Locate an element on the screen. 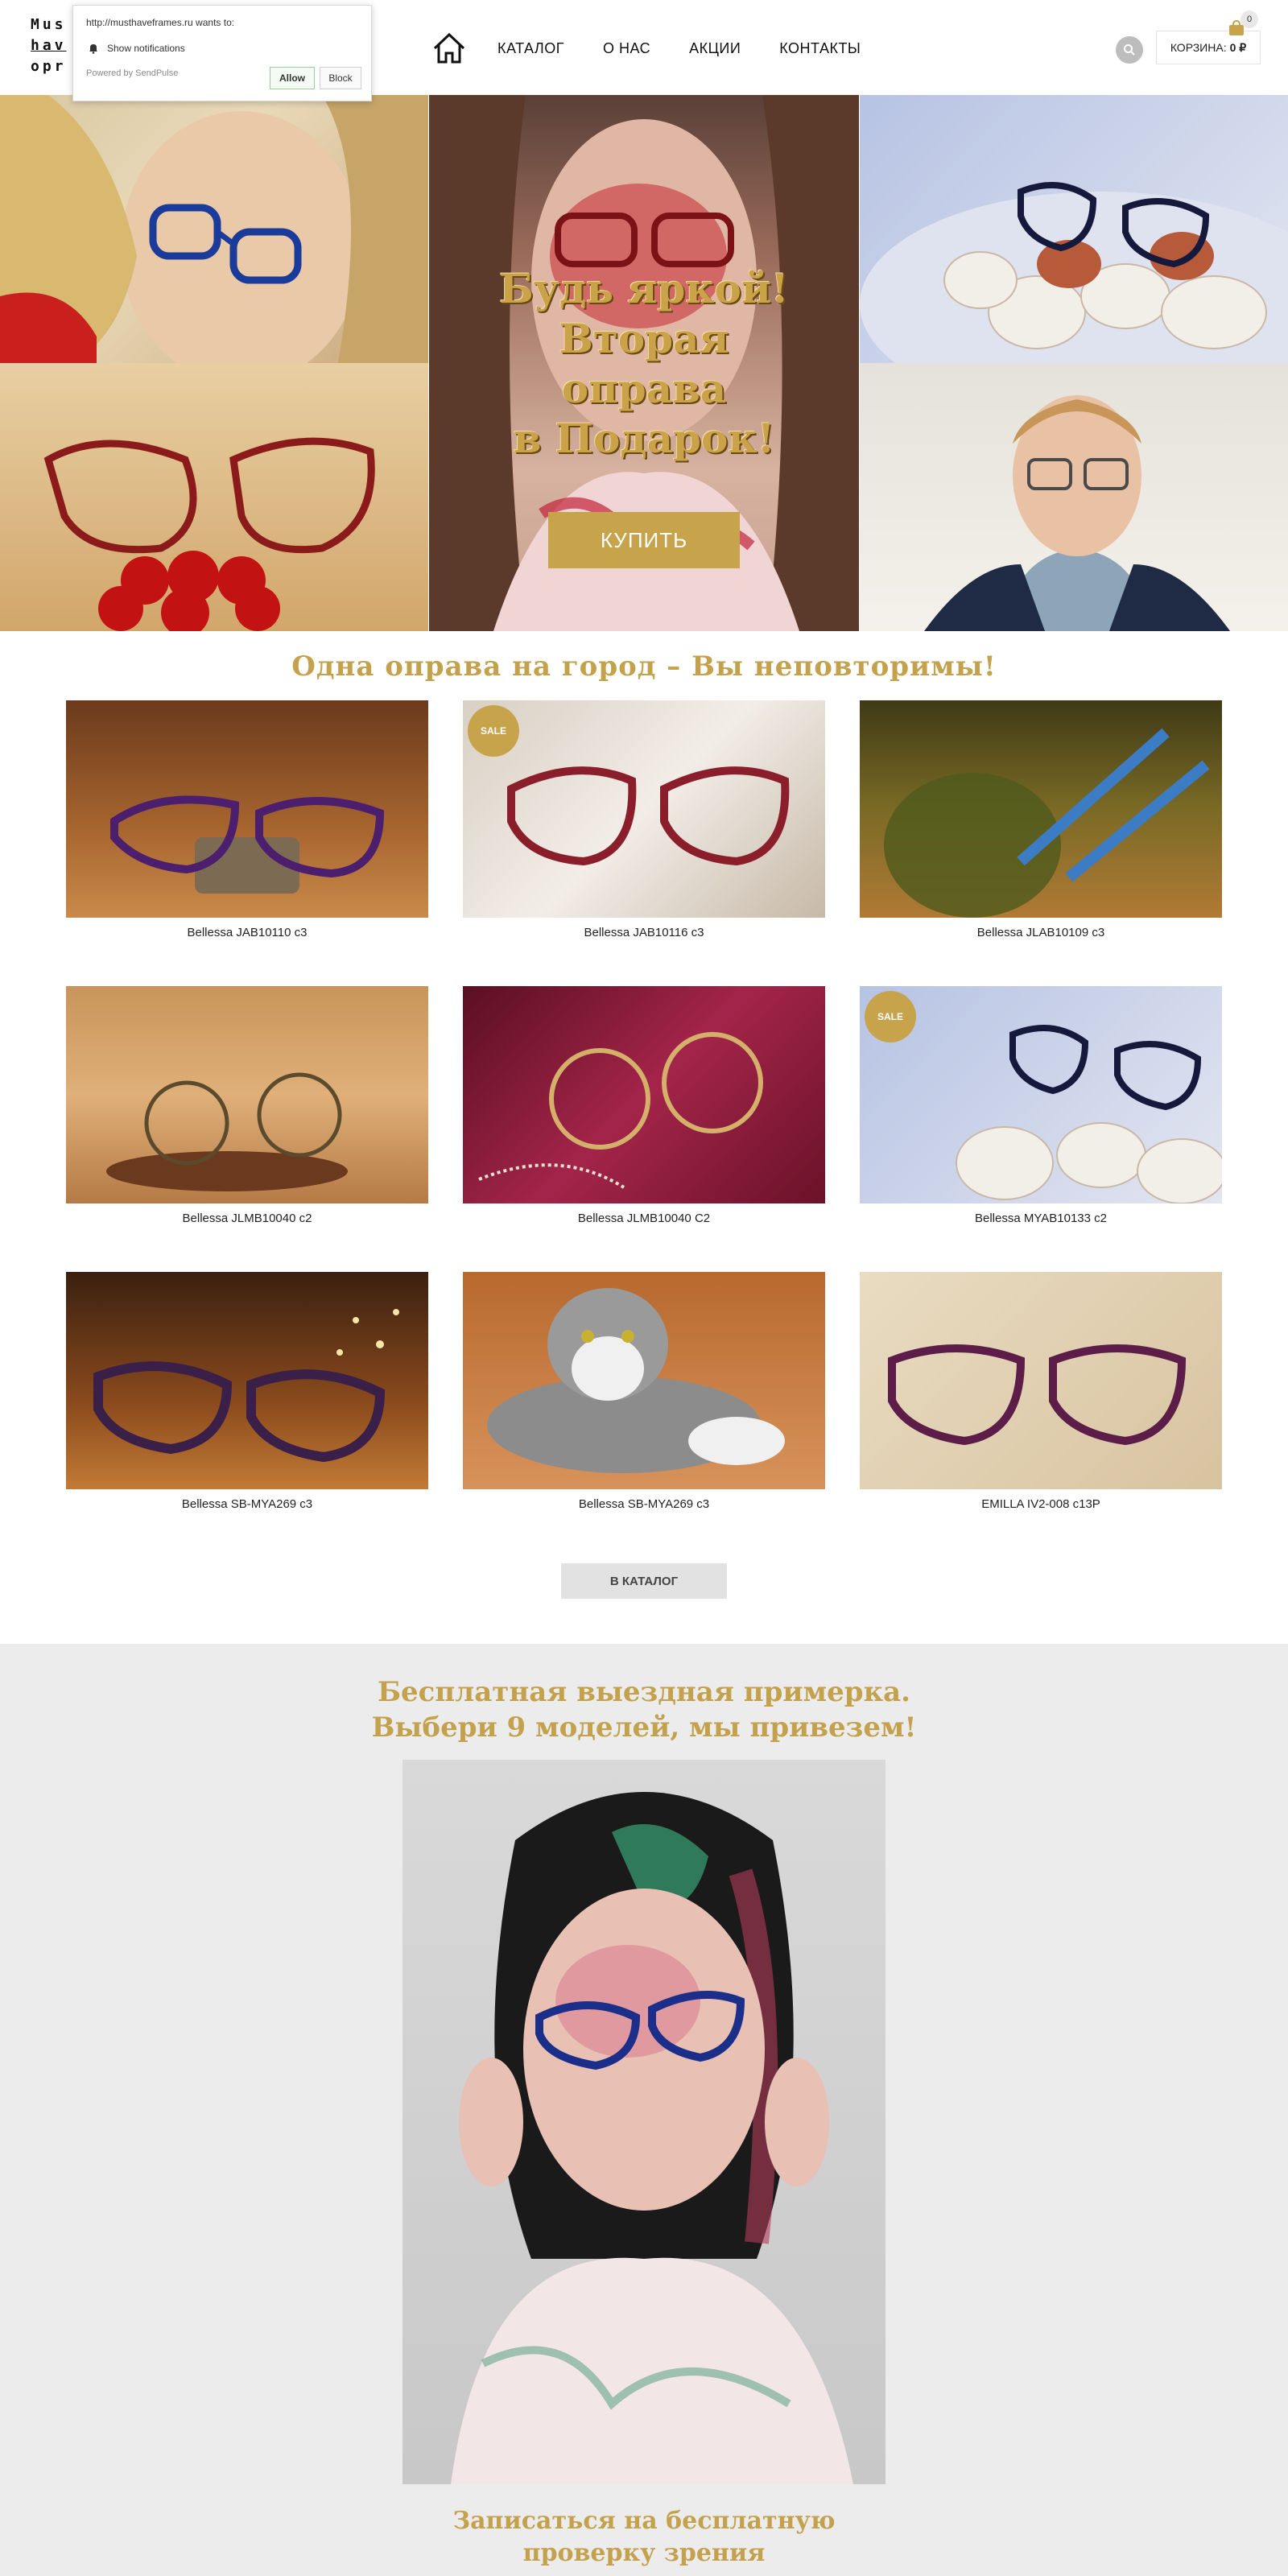  hero-photo-woman-glasses is located at coordinates (214, 229).